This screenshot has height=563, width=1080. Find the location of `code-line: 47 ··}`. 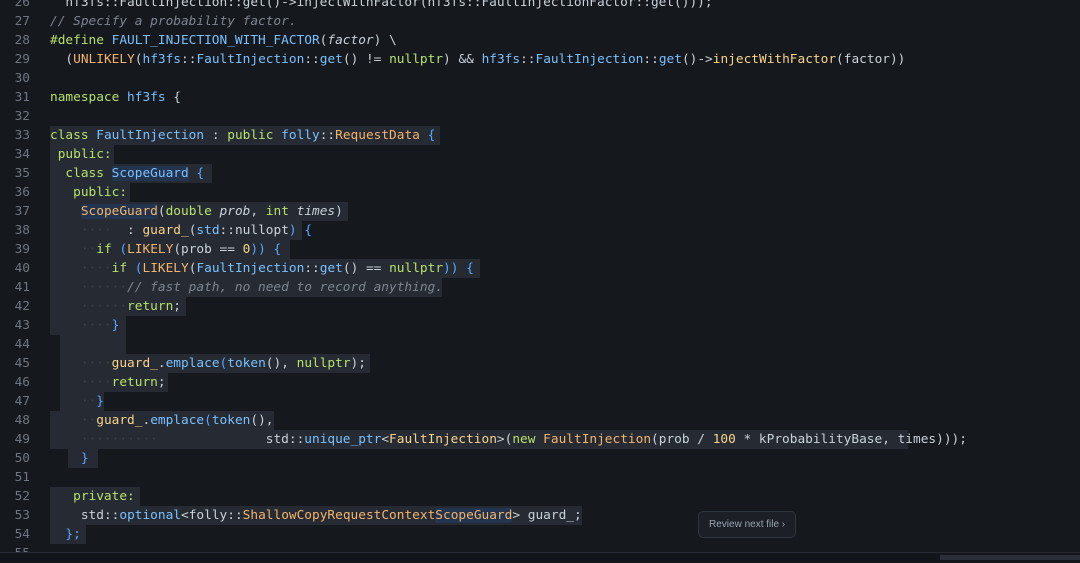

code-line: 47 ··} is located at coordinates (540, 401).